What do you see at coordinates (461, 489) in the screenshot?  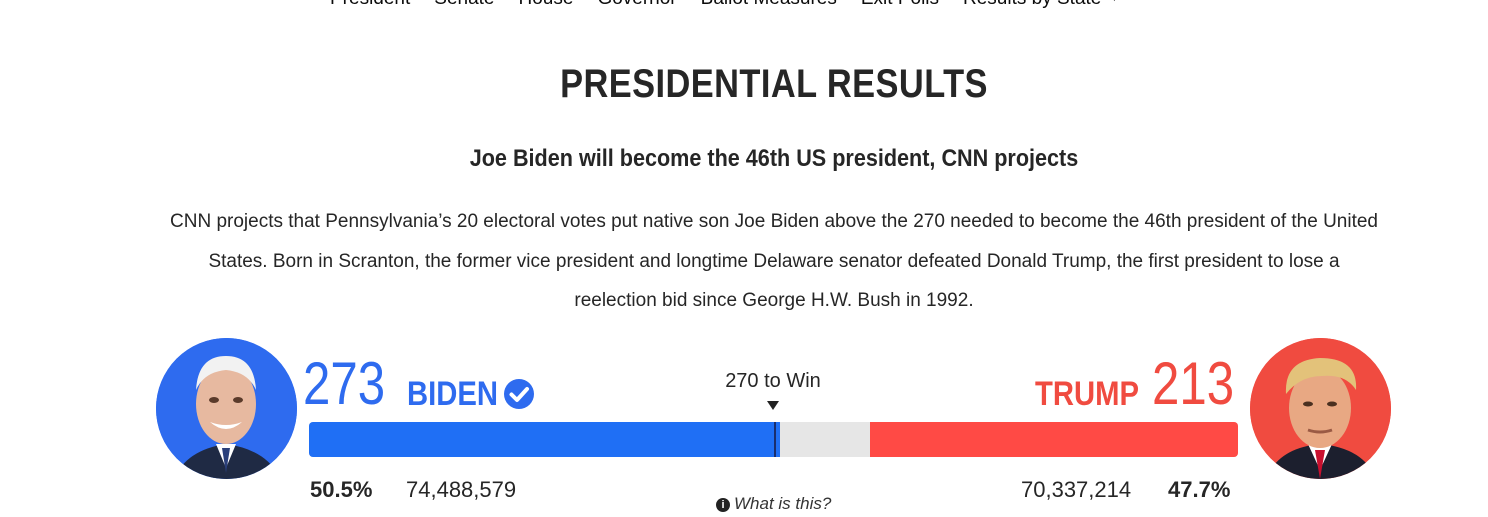 I see `biden-popular-votes: 74,488,579` at bounding box center [461, 489].